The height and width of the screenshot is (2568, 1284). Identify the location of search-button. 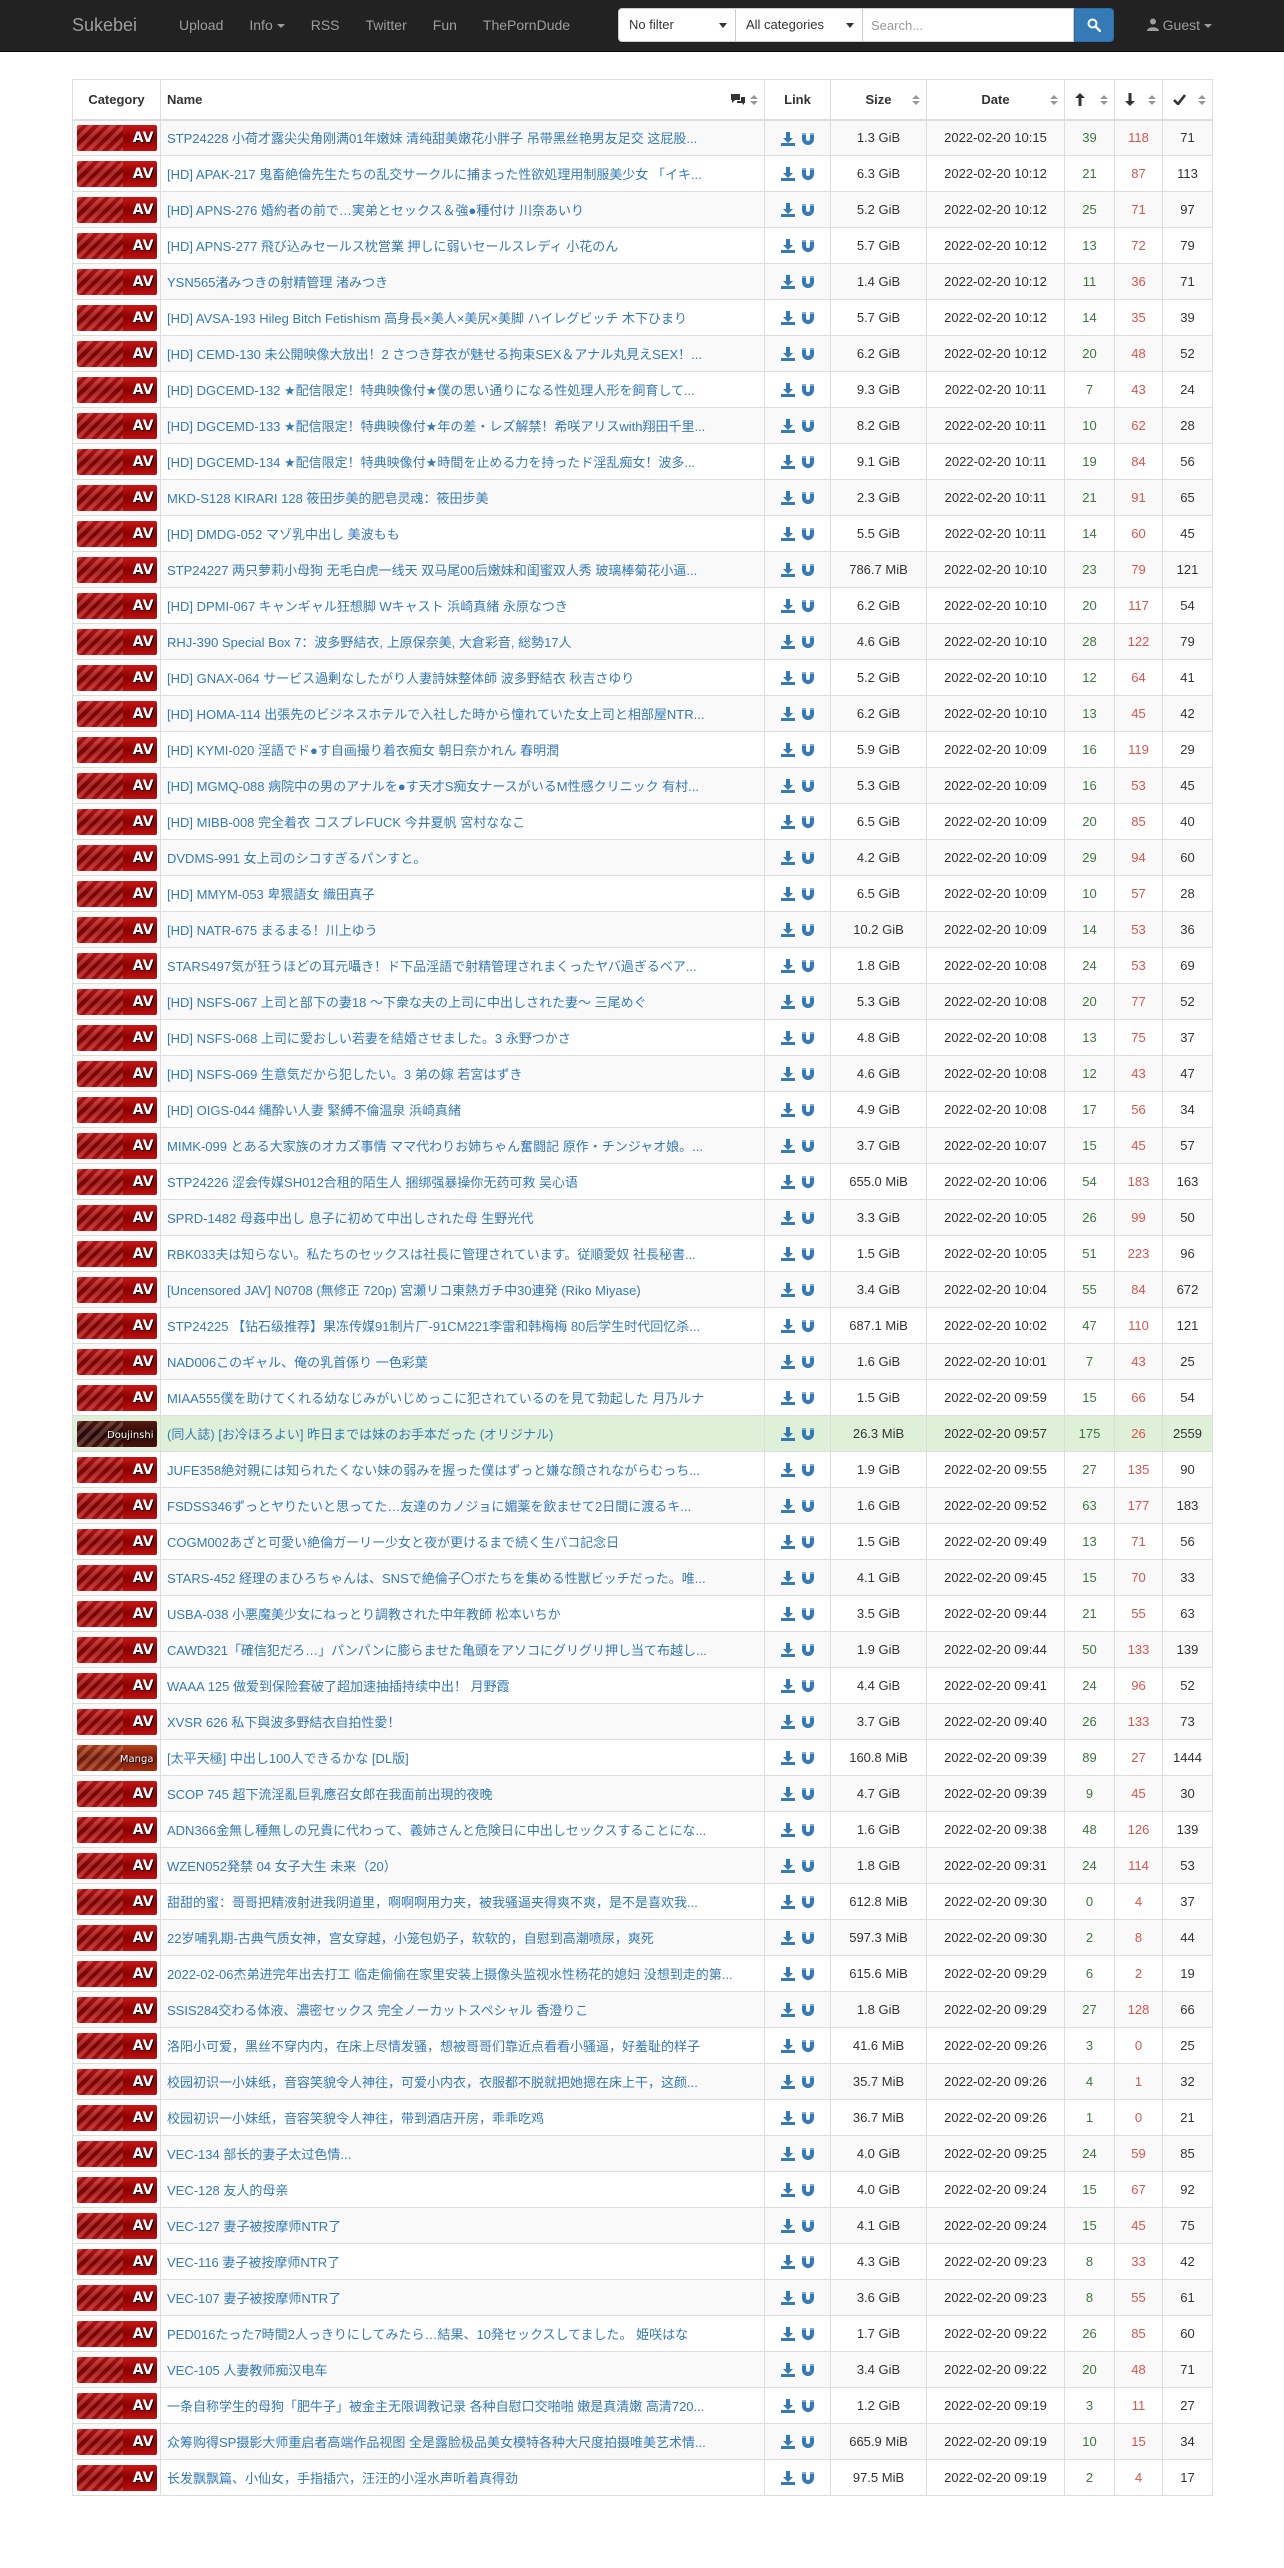
(1094, 25).